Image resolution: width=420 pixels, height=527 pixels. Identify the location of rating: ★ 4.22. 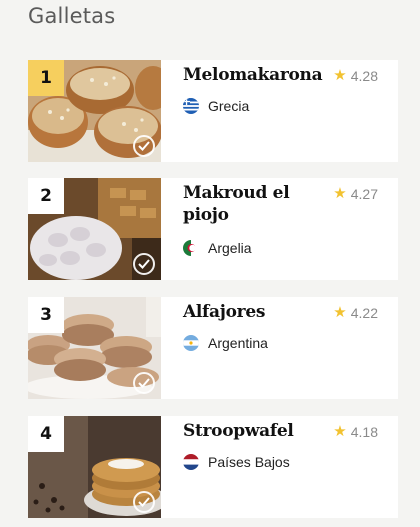
(355, 313).